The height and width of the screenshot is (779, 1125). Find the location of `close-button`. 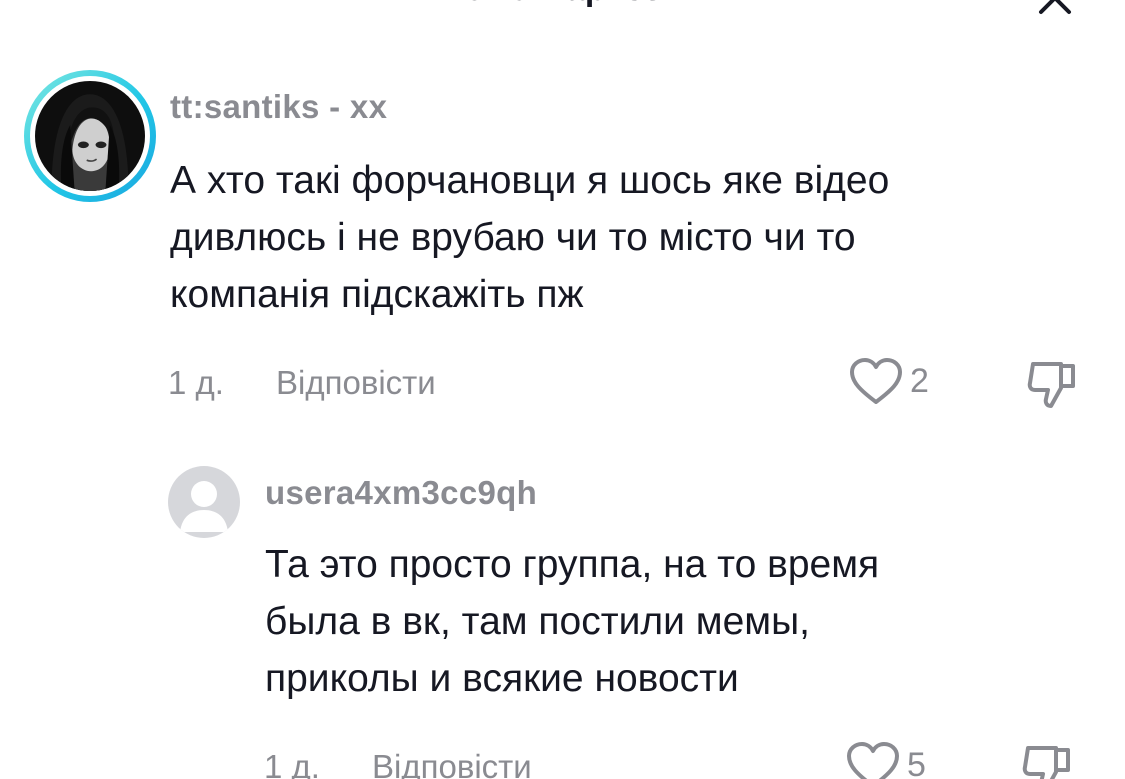

close-button is located at coordinates (1055, 9).